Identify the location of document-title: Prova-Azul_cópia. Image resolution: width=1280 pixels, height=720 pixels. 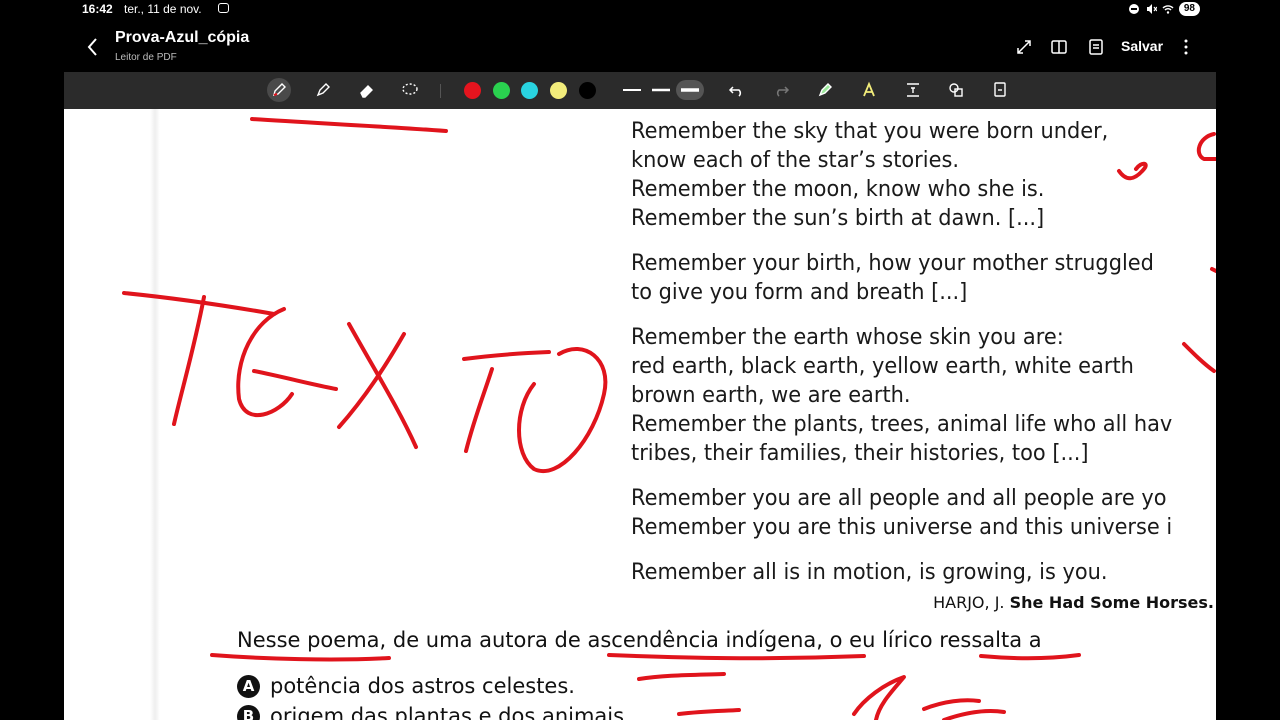
(182, 37).